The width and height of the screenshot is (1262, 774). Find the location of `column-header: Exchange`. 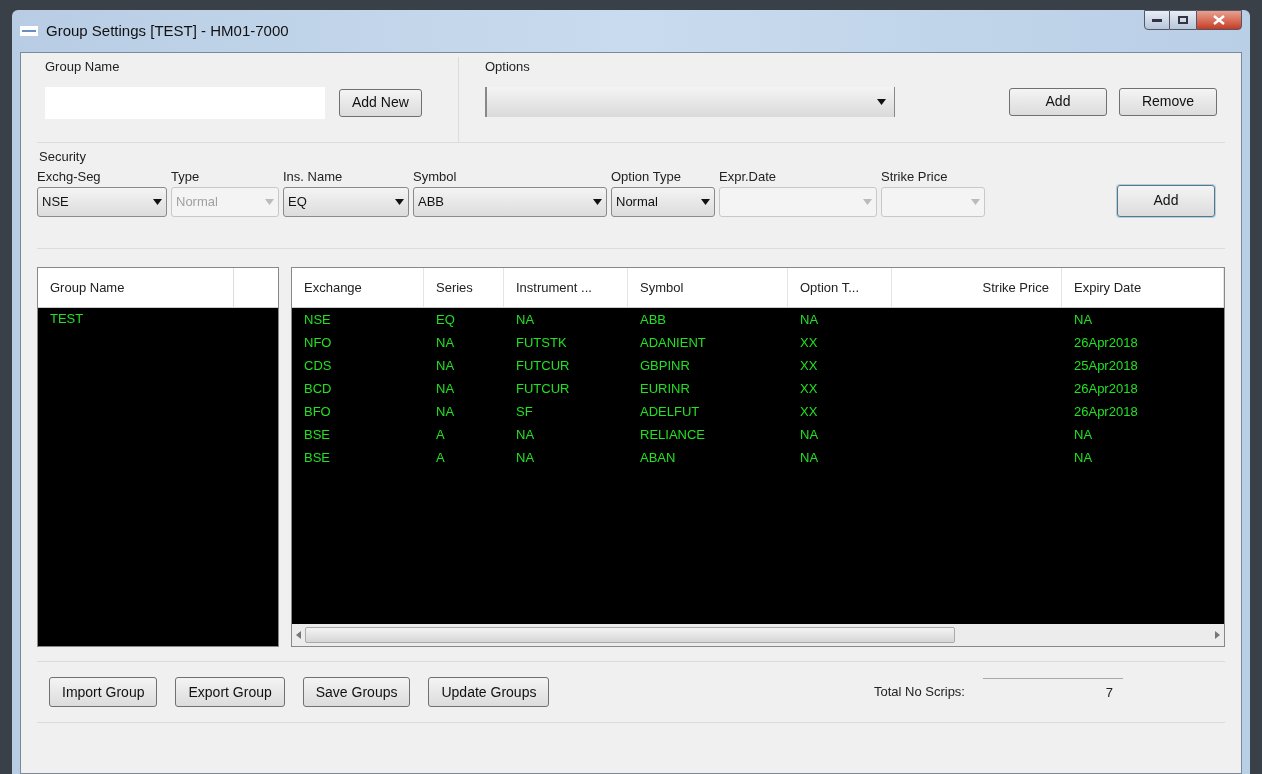

column-header: Exchange is located at coordinates (358, 287).